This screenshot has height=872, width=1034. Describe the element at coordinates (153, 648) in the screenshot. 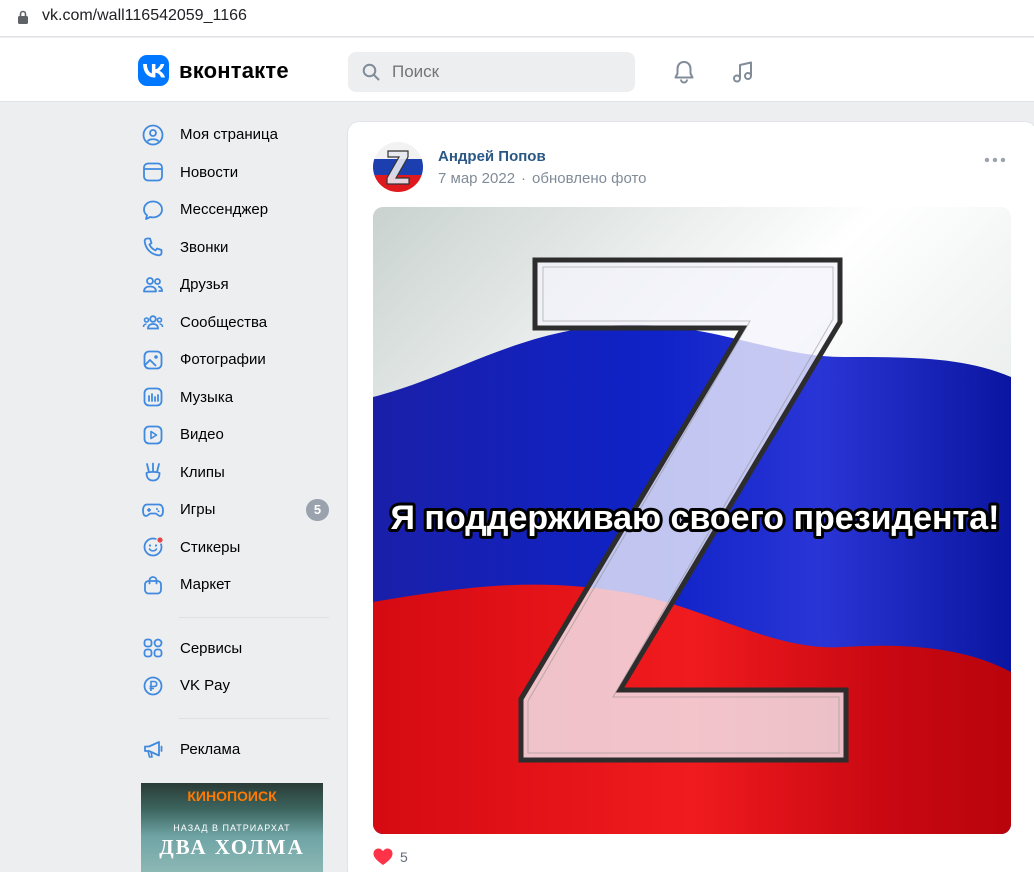

I see `services-icon` at that location.